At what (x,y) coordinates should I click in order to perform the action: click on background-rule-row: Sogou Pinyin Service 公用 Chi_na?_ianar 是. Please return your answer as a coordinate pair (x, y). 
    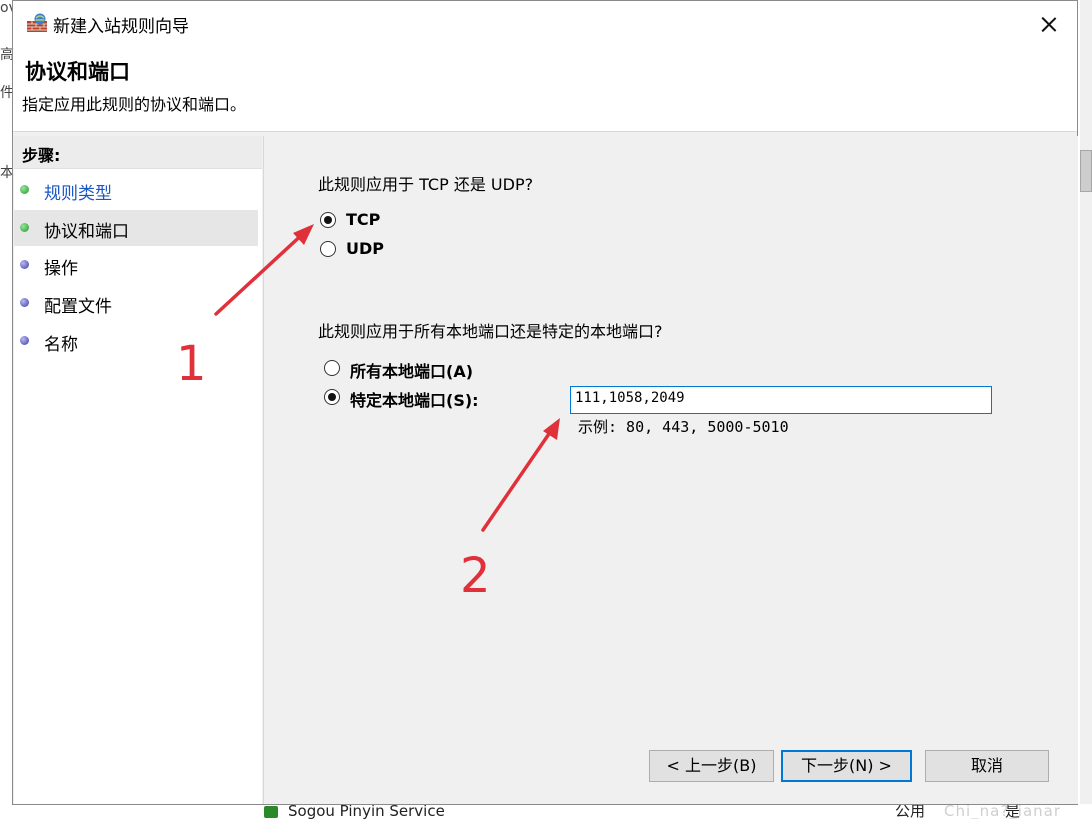
    Looking at the image, I should click on (546, 811).